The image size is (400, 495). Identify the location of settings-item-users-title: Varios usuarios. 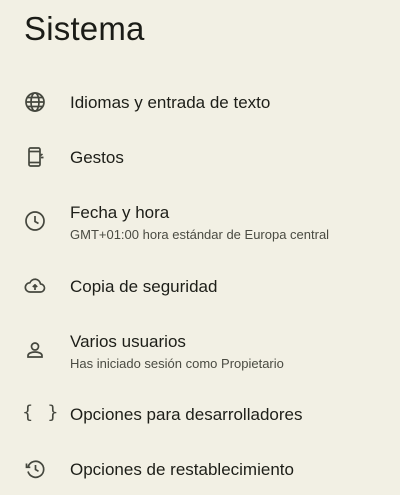
(128, 341).